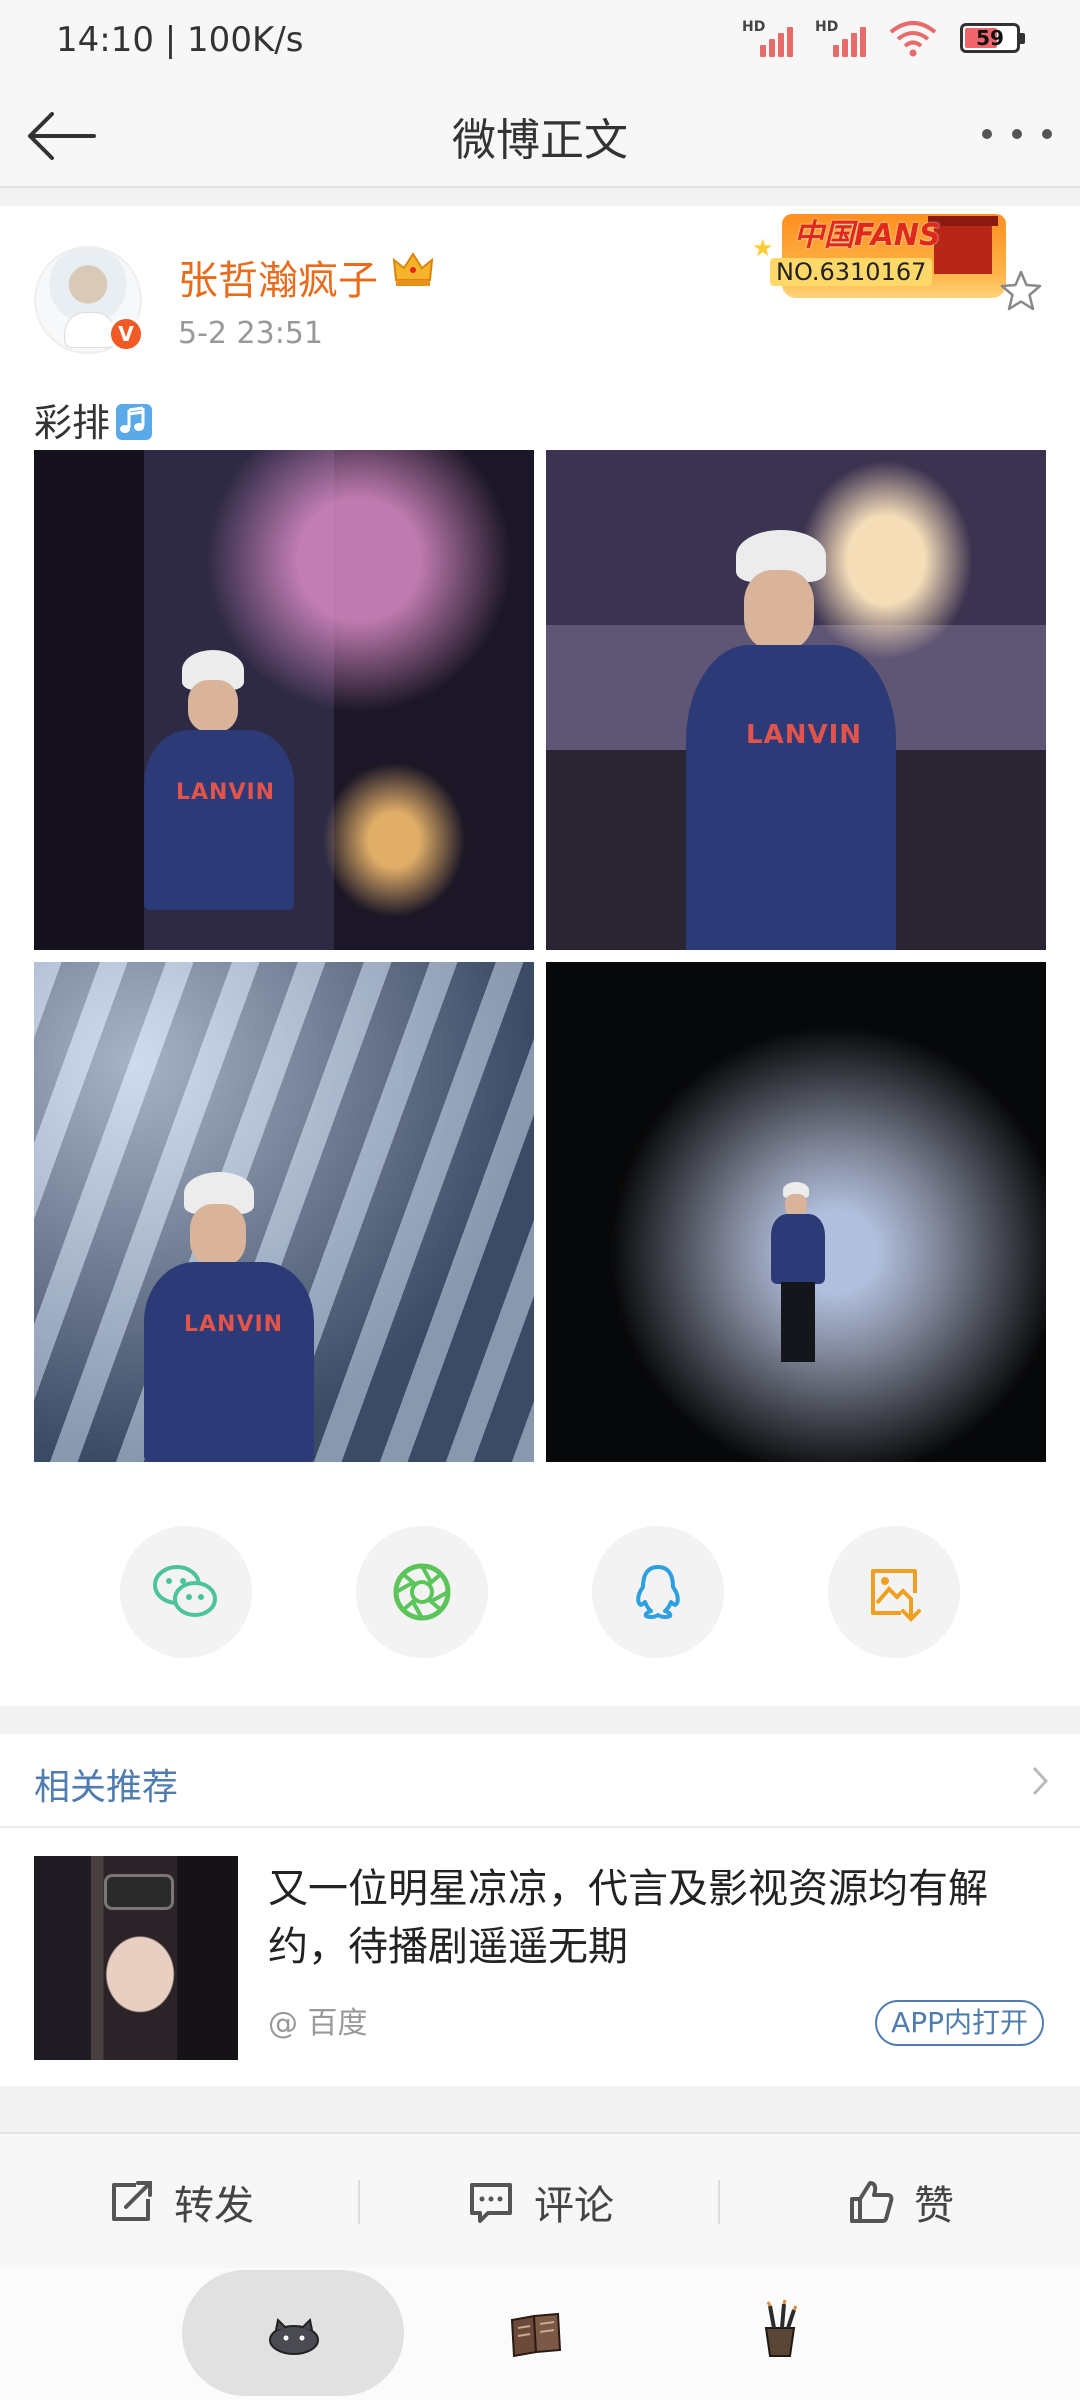  I want to click on thumbs-up-icon, so click(872, 2202).